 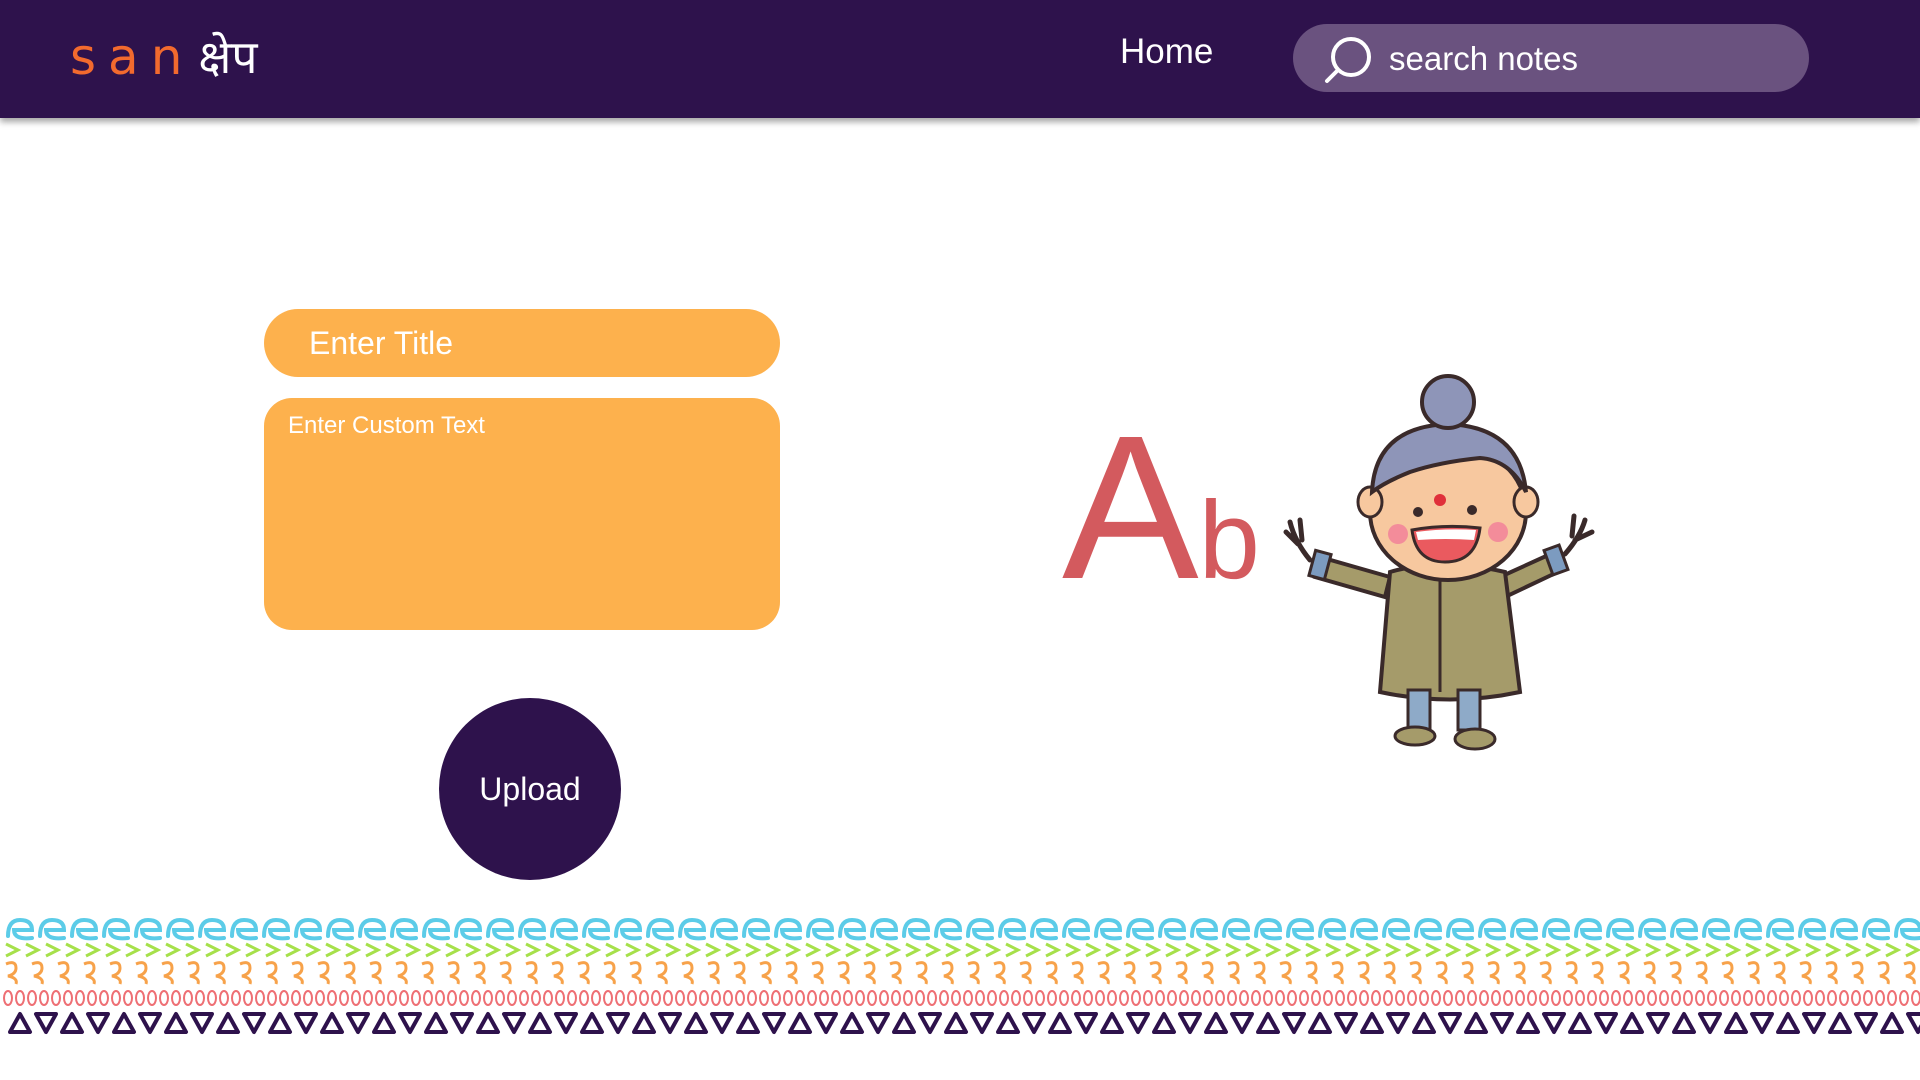 I want to click on top-navbar: san क्षेप Home, so click(x=960, y=59).